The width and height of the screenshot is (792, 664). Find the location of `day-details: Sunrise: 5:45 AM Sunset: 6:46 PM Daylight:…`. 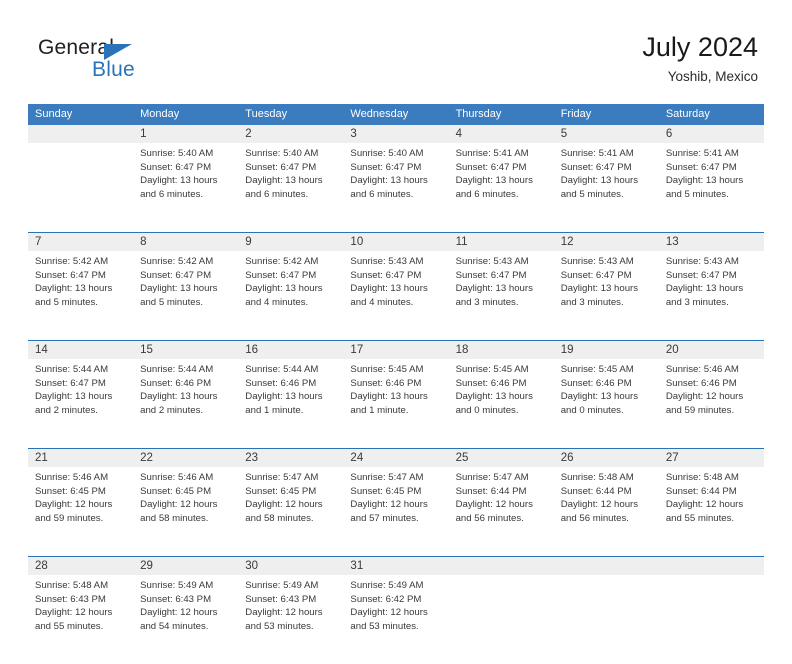

day-details: Sunrise: 5:45 AM Sunset: 6:46 PM Daylight:… is located at coordinates (606, 388).